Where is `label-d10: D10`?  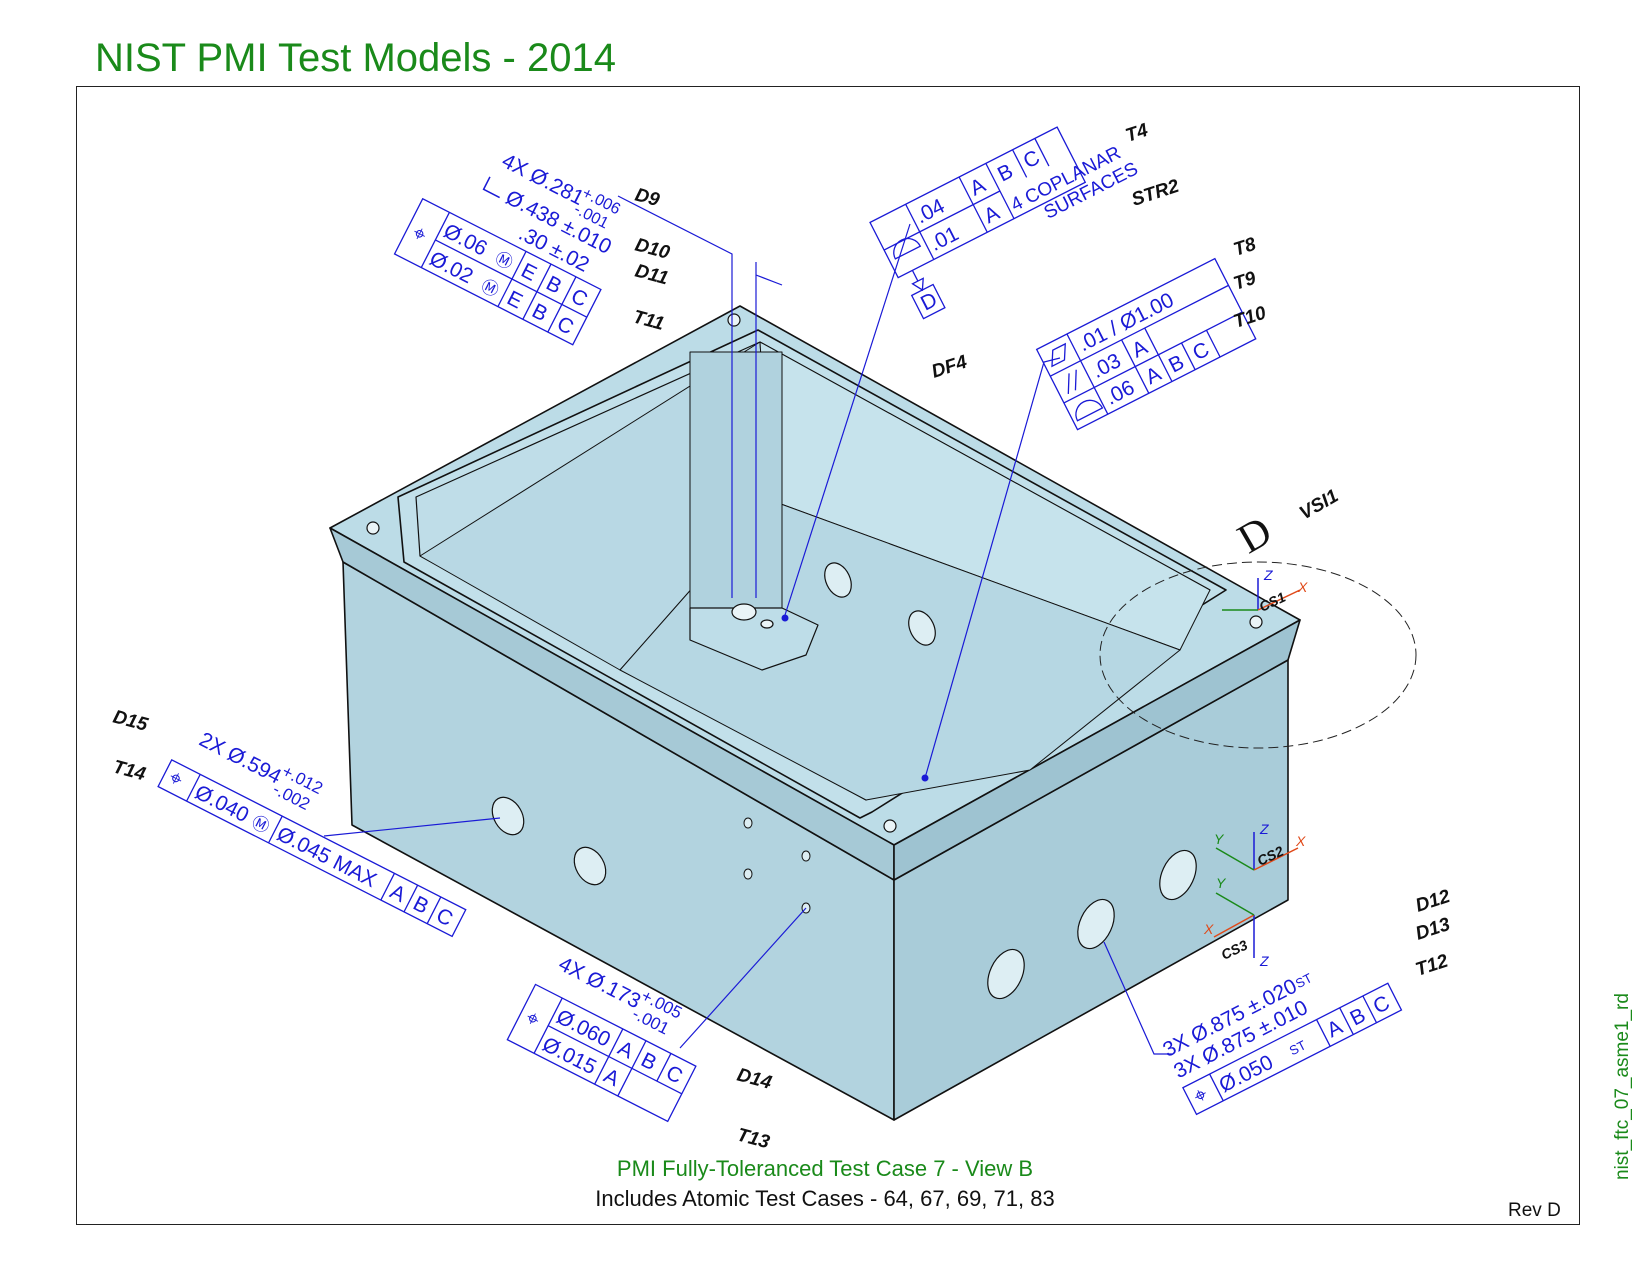
label-d10: D10 is located at coordinates (653, 249).